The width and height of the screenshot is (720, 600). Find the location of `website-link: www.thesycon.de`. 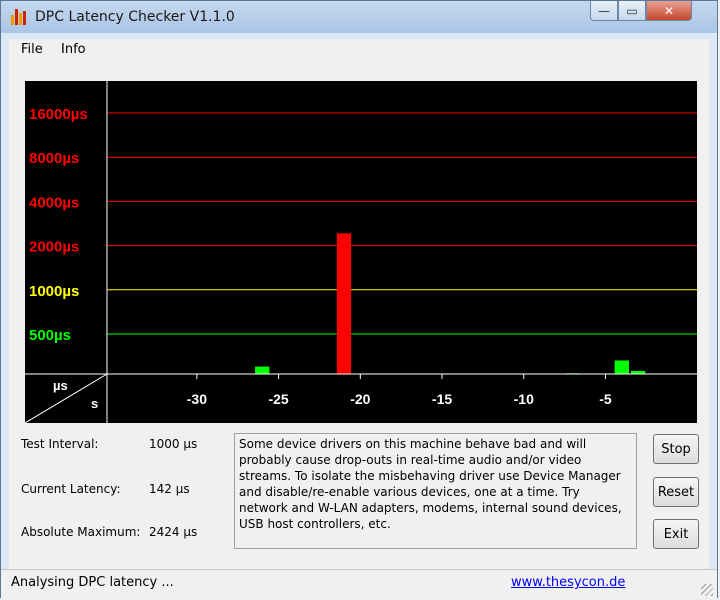

website-link: www.thesycon.de is located at coordinates (568, 582).